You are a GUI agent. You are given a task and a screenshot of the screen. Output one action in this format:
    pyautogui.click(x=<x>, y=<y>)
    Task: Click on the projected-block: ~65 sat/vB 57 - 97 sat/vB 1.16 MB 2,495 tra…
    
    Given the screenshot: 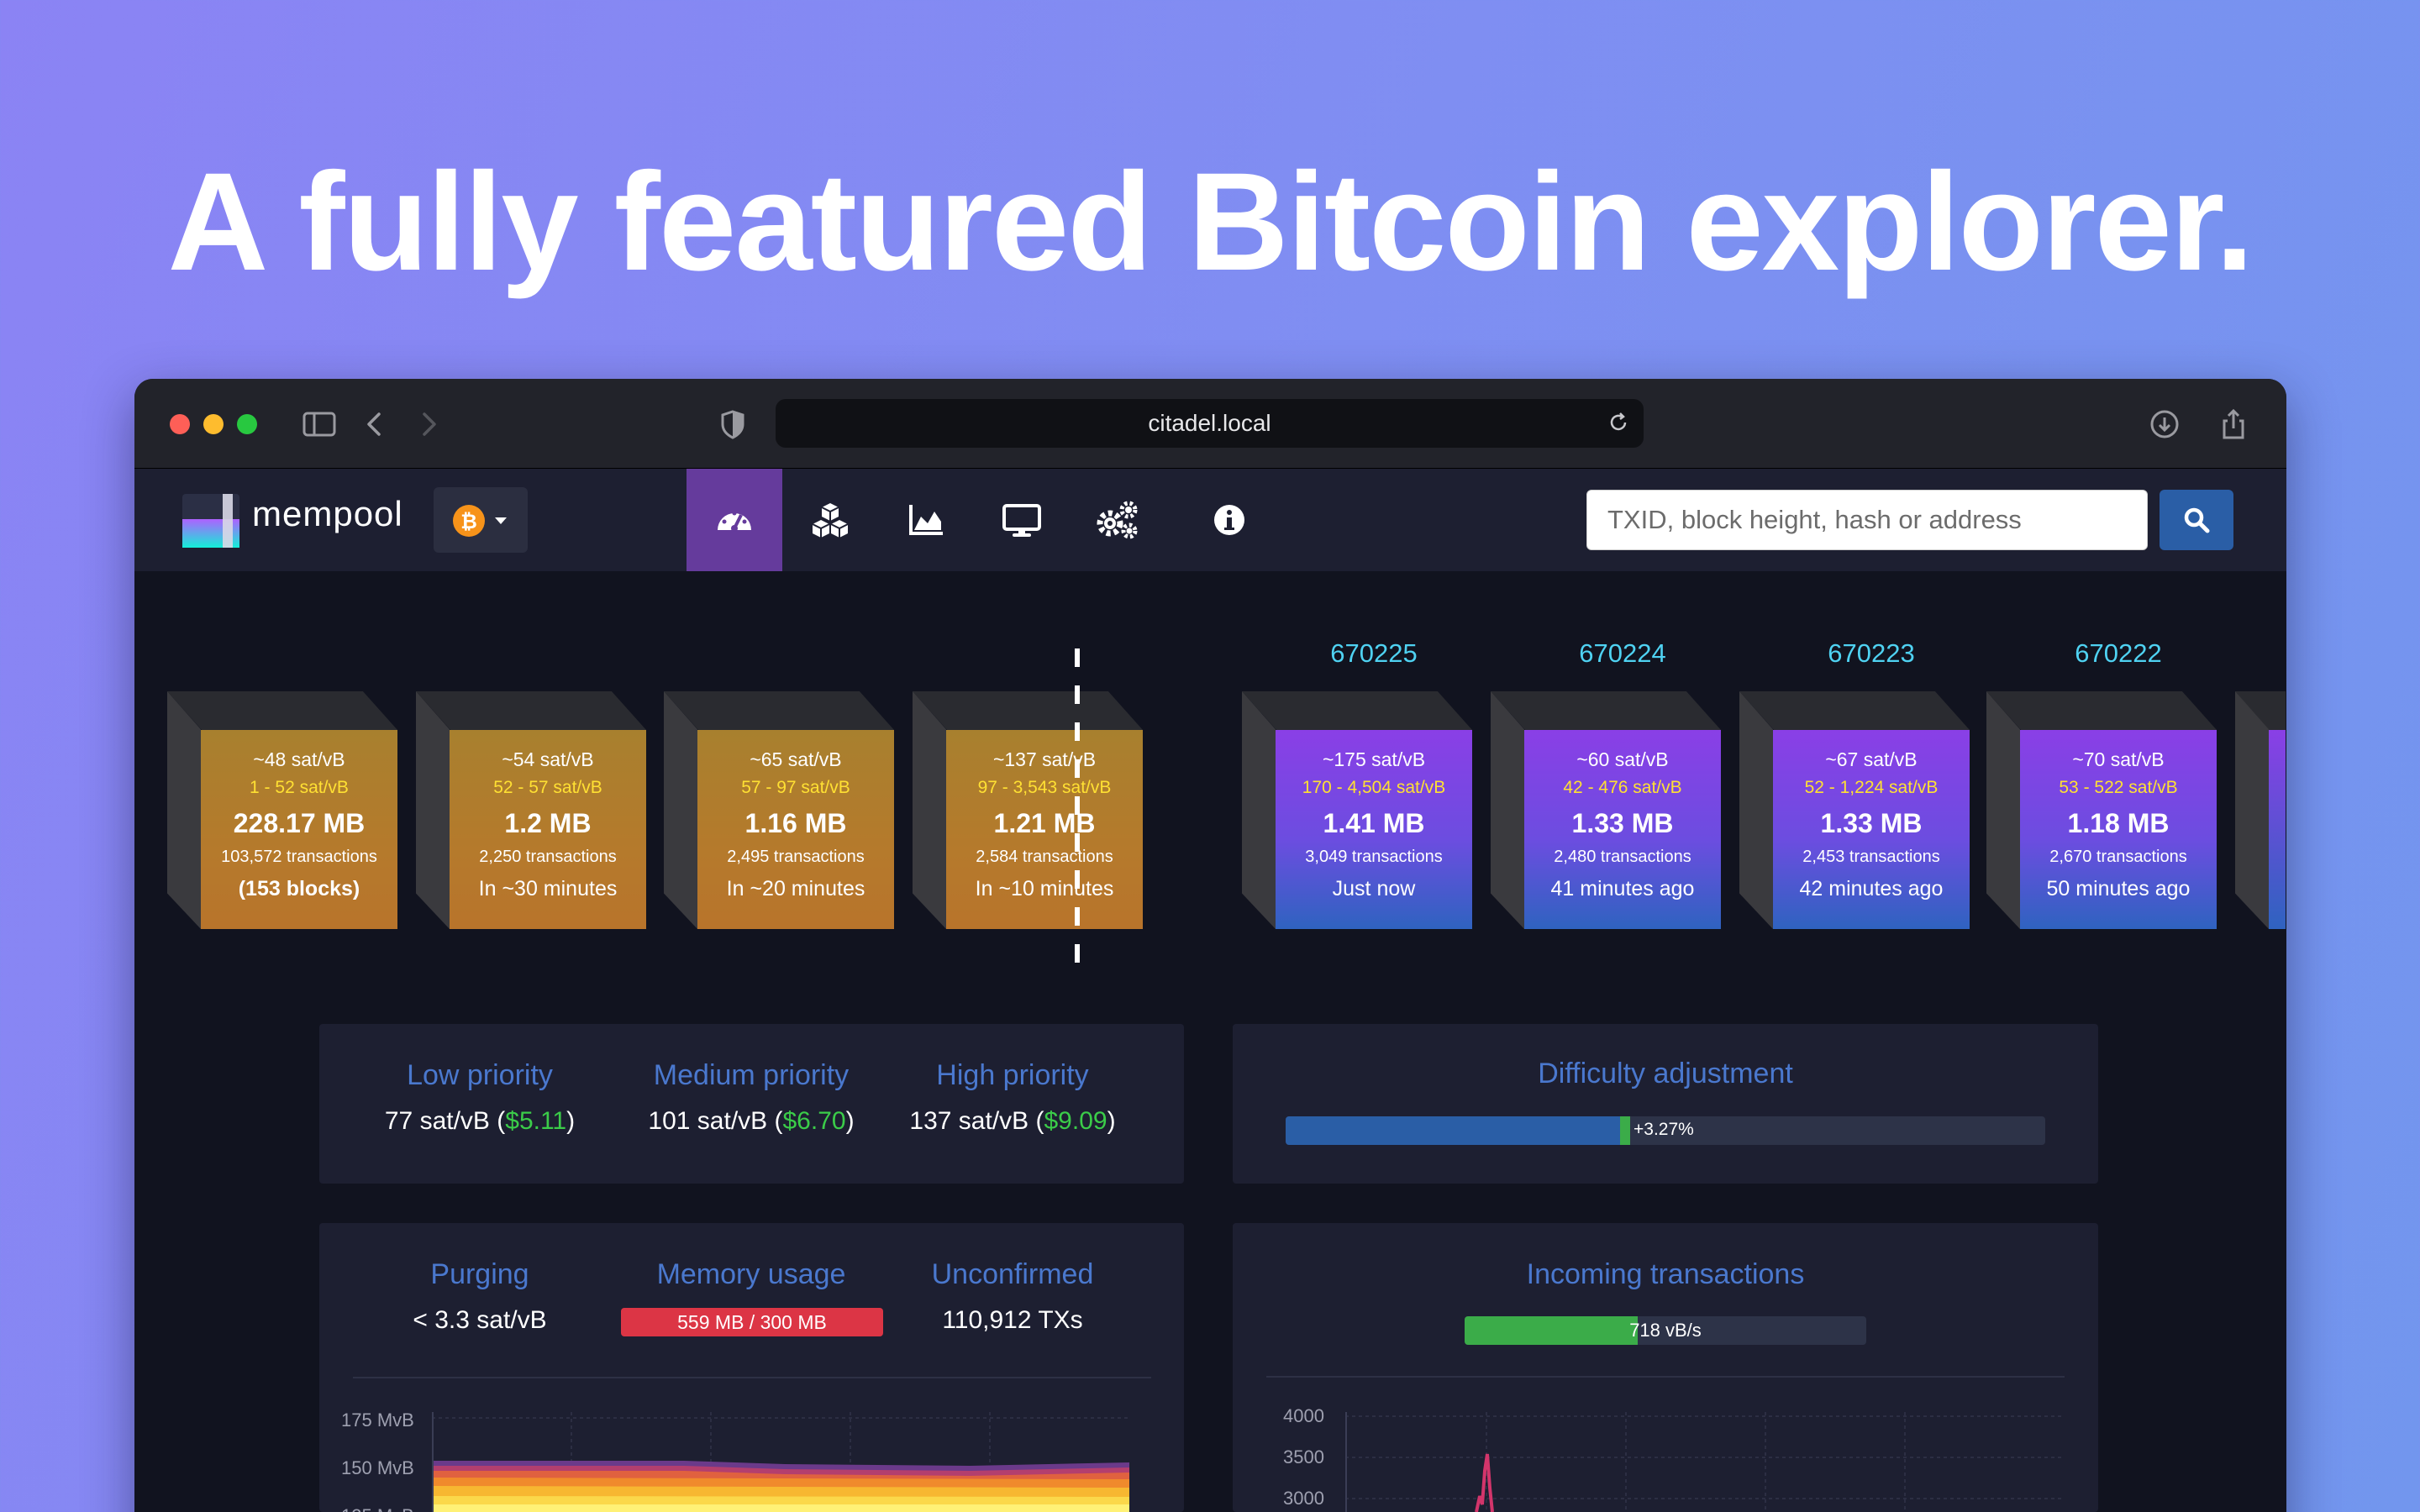 What is the action you would take?
    pyautogui.click(x=779, y=810)
    